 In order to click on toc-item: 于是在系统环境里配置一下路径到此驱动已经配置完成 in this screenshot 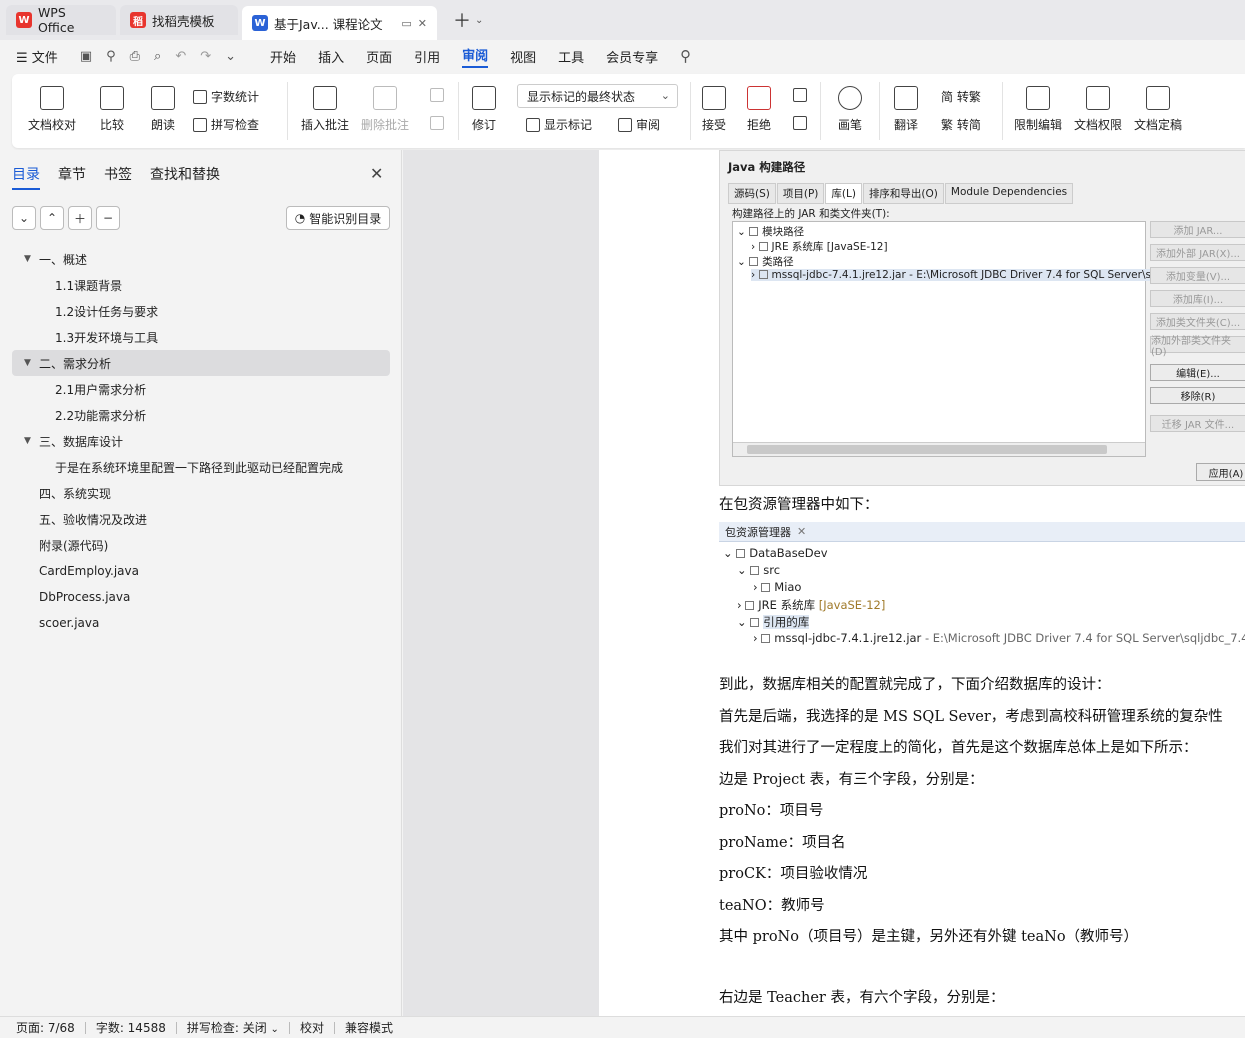, I will do `click(201, 467)`.